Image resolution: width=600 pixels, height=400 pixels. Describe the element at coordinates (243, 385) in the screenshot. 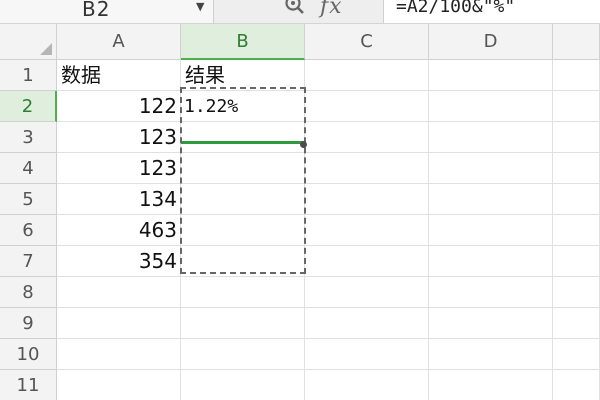

I see `cell-b11` at that location.